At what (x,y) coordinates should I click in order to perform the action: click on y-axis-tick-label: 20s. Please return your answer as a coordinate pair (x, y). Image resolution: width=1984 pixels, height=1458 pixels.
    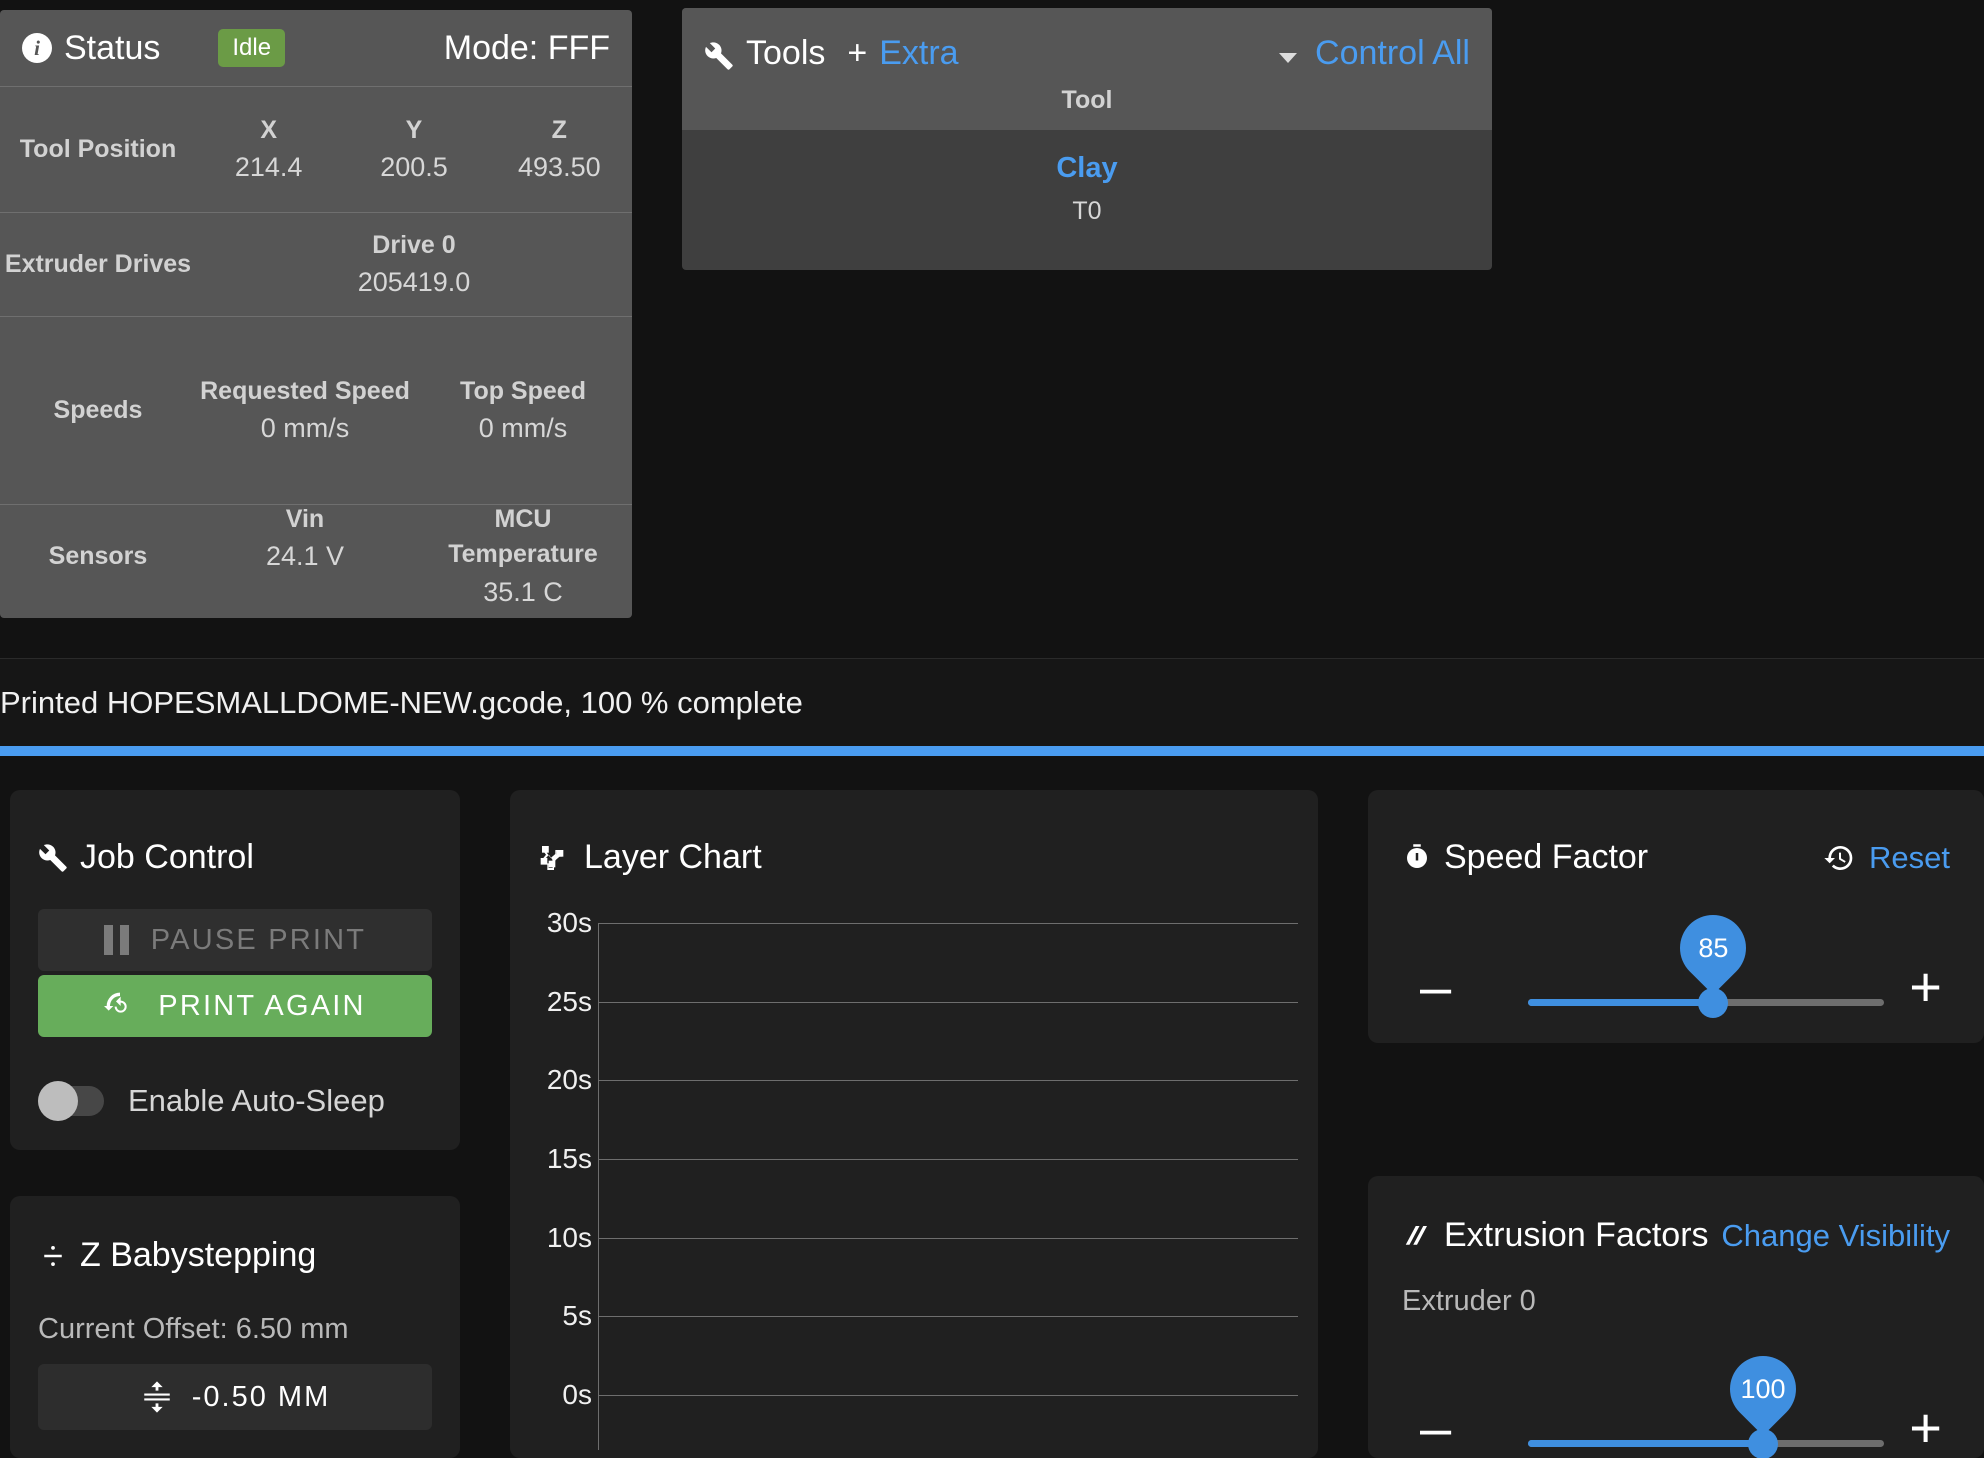
    Looking at the image, I should click on (569, 1080).